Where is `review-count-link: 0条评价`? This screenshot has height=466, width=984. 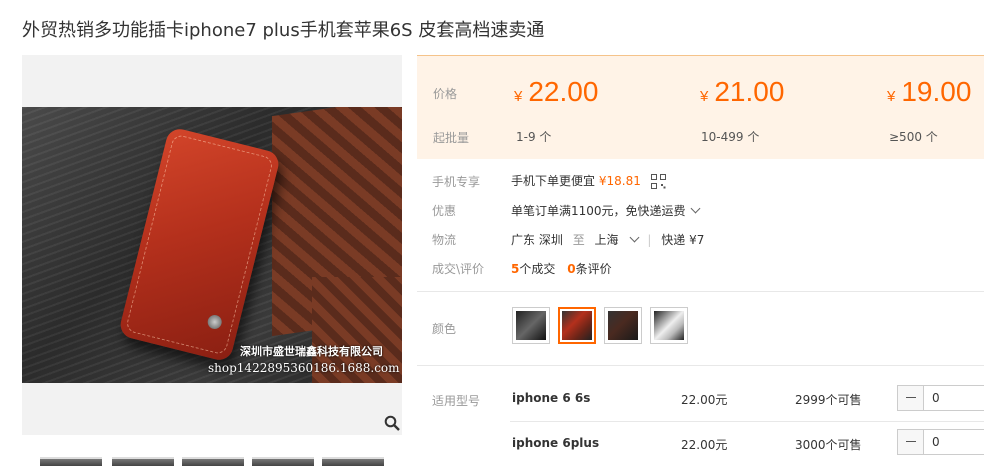 review-count-link: 0条评价 is located at coordinates (589, 269).